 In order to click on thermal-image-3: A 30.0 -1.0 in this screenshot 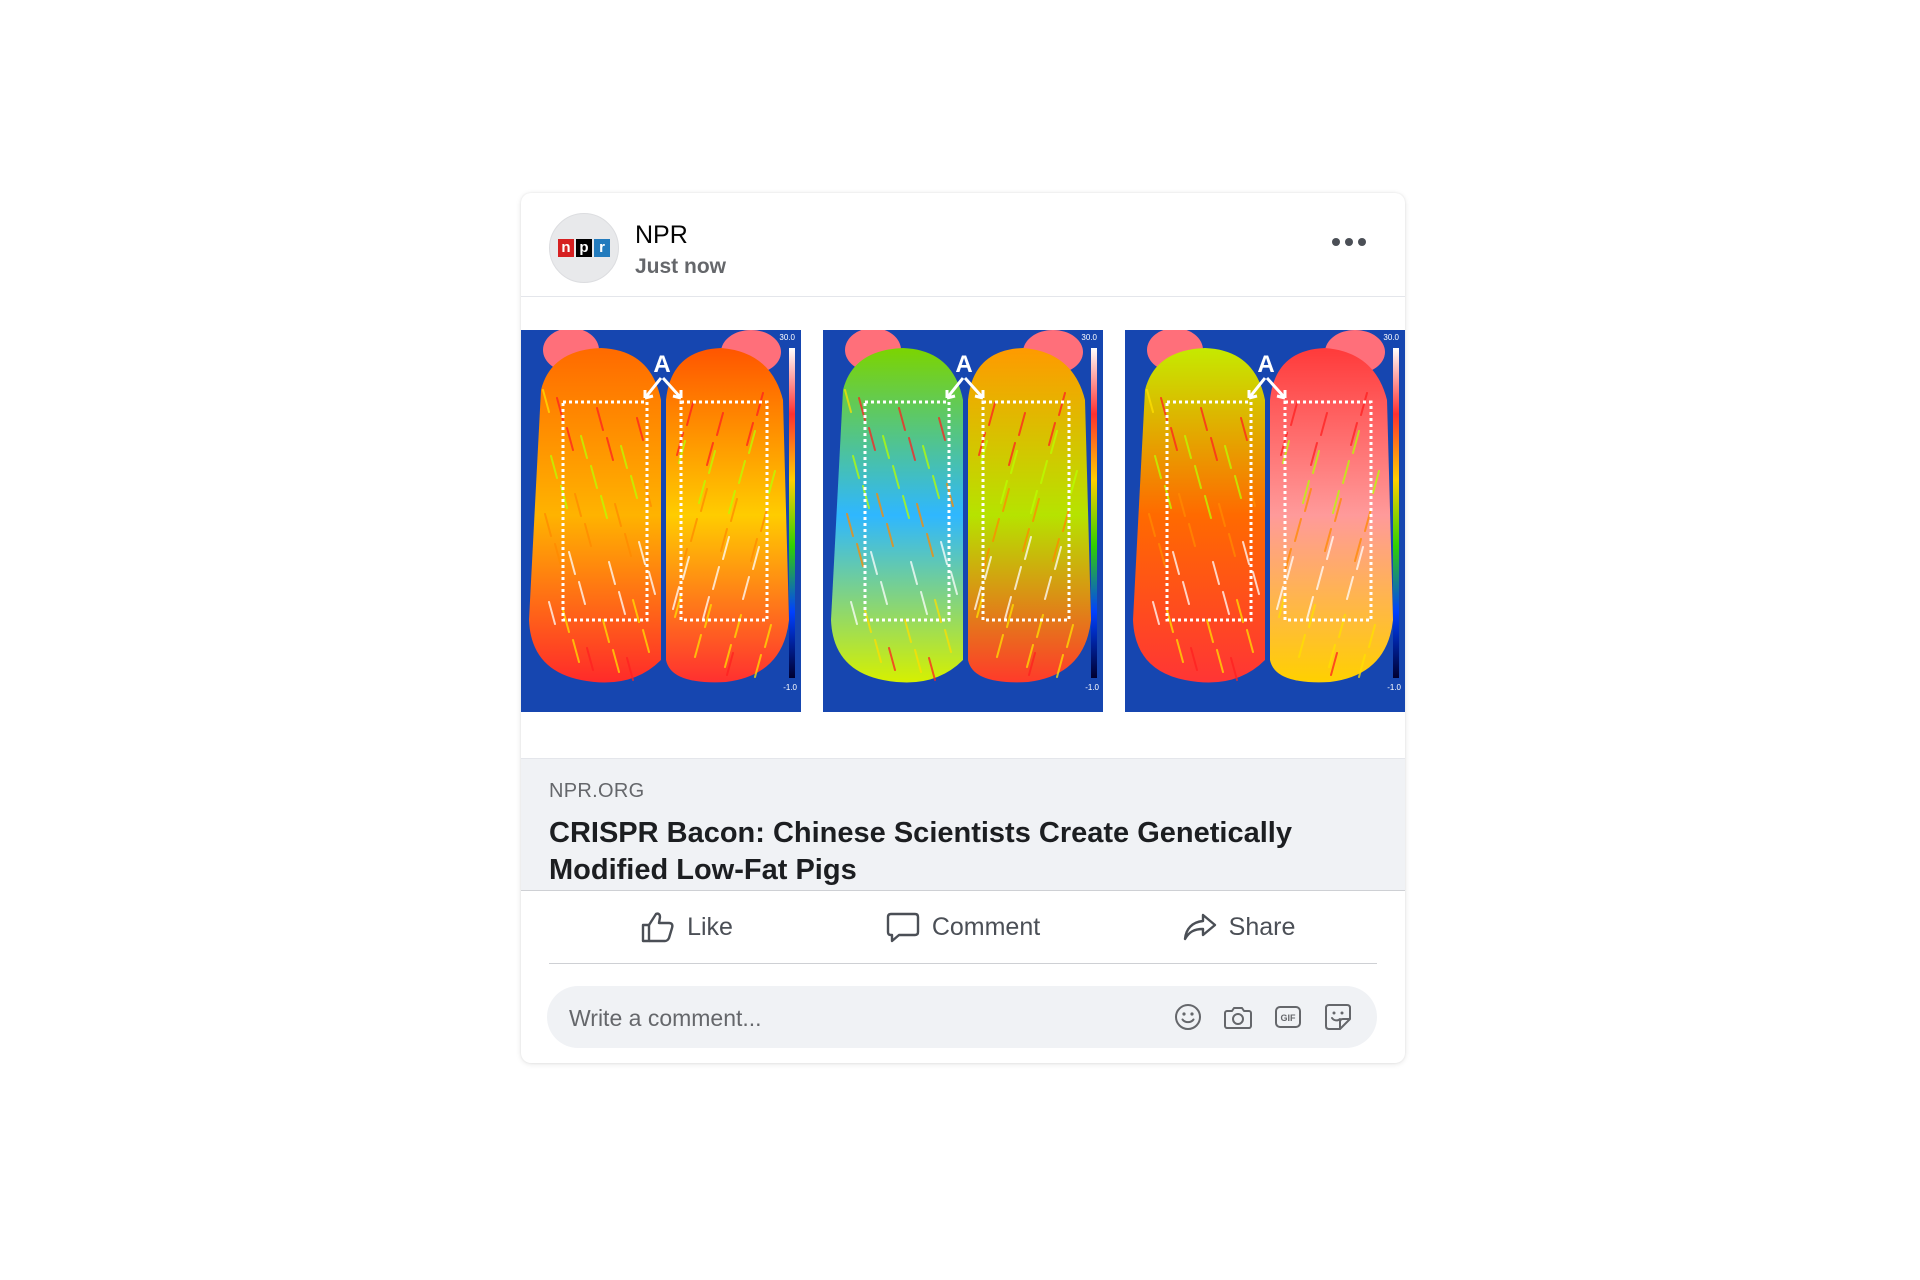, I will do `click(1265, 521)`.